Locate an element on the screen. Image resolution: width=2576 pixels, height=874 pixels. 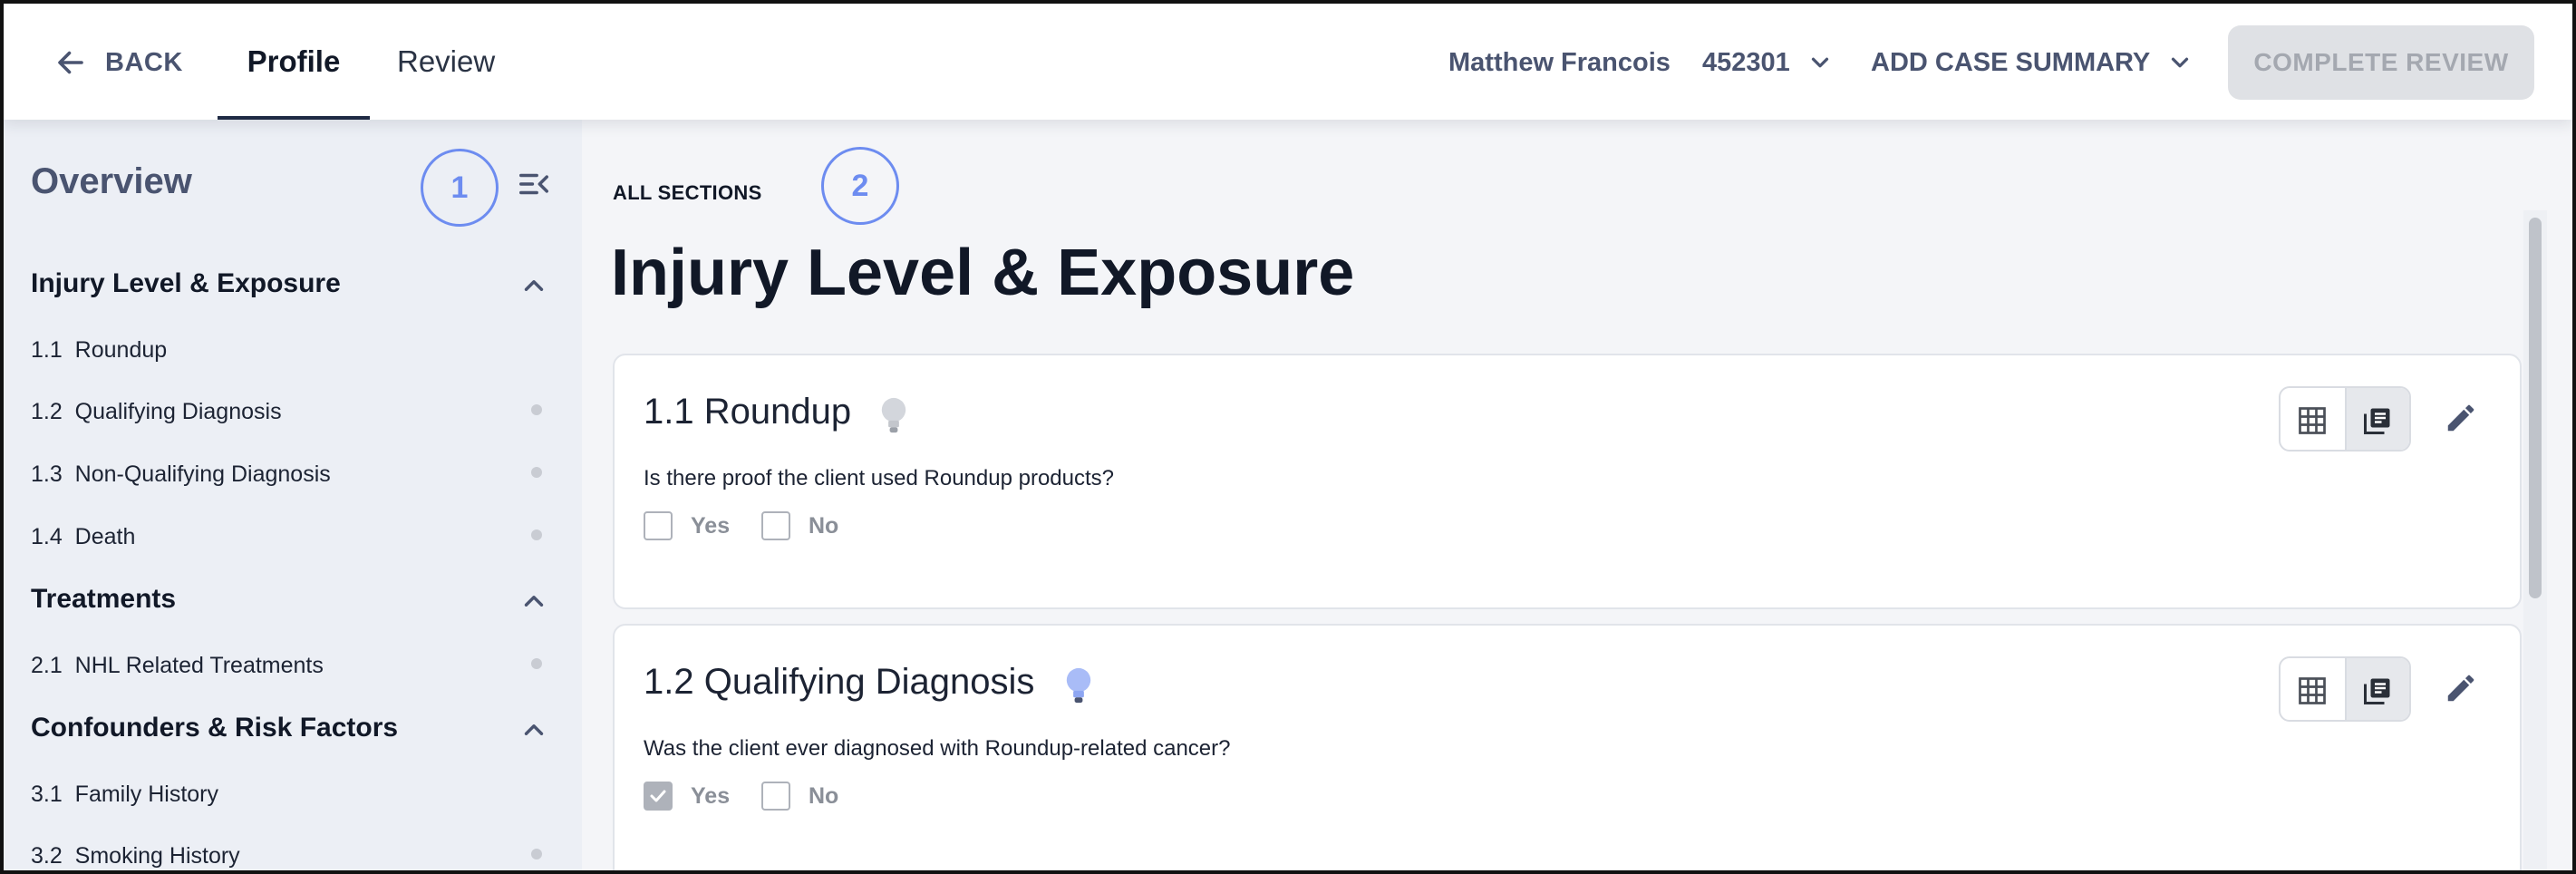
menu-collapse-icon is located at coordinates (534, 184).